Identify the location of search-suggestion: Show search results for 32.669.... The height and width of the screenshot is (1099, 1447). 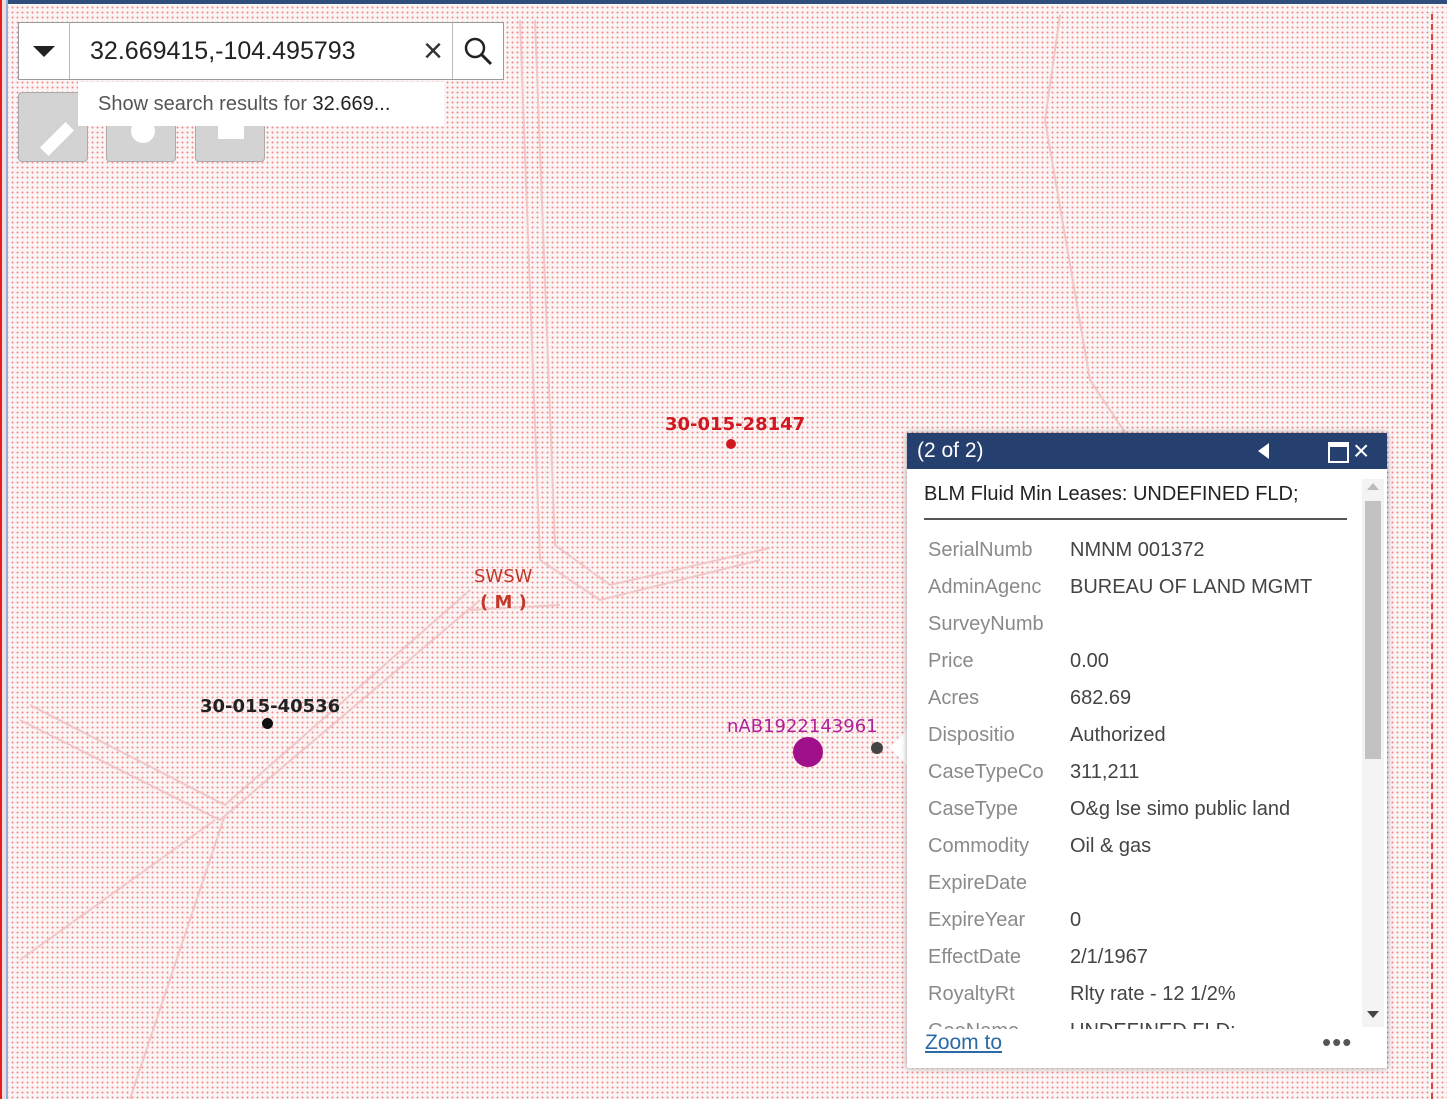
(261, 104).